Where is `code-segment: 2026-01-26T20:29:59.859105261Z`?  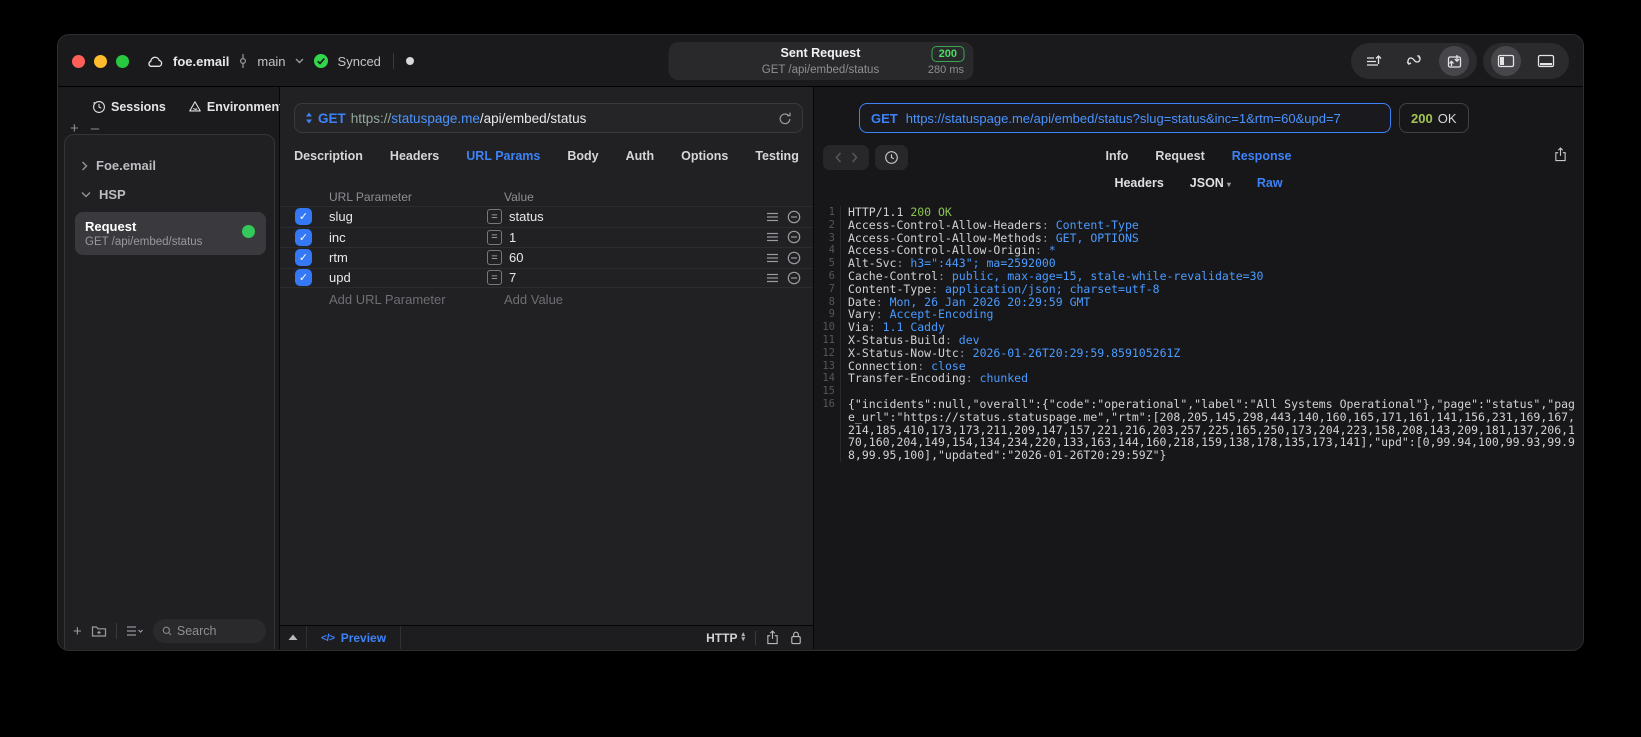 code-segment: 2026-01-26T20:29:59.859105261Z is located at coordinates (1076, 352).